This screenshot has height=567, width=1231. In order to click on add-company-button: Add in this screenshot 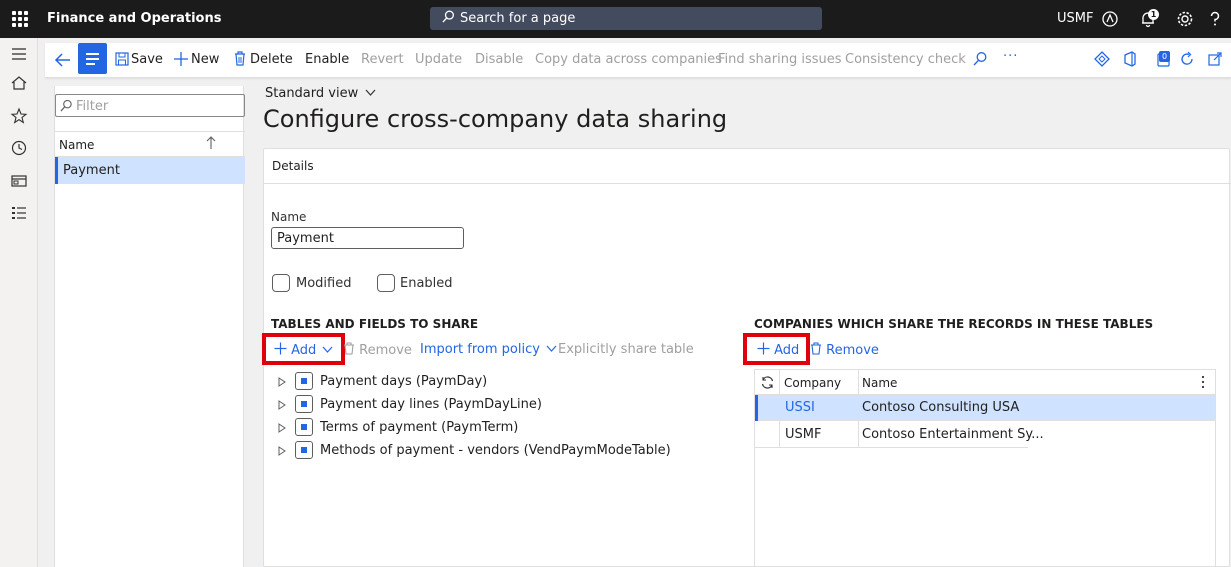, I will do `click(778, 350)`.